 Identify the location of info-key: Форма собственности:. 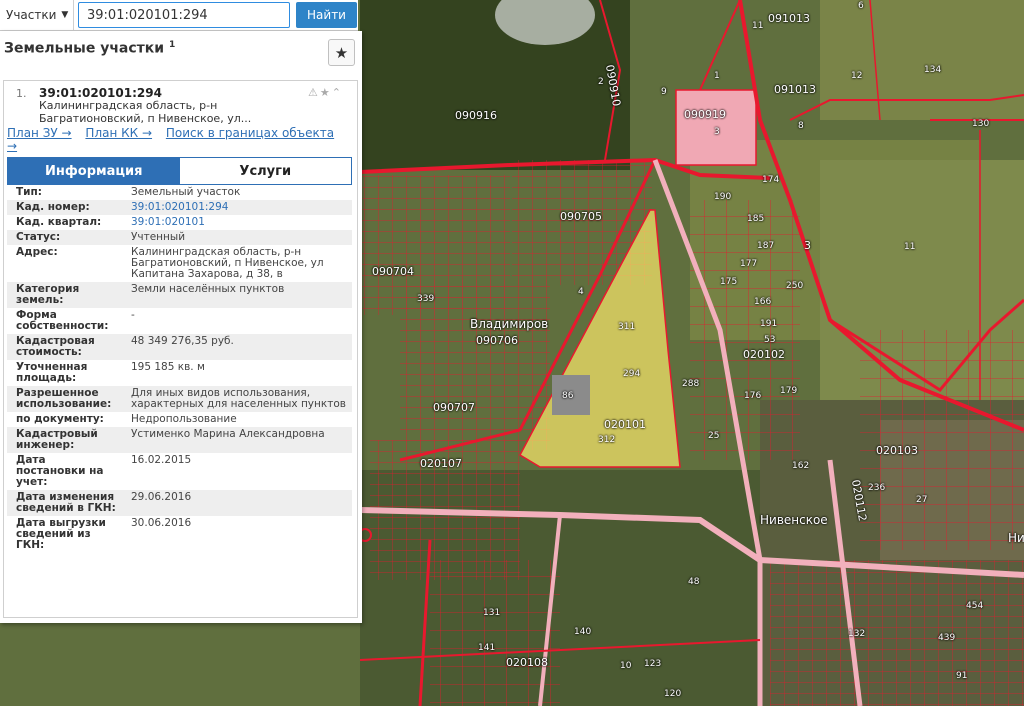
(62, 320).